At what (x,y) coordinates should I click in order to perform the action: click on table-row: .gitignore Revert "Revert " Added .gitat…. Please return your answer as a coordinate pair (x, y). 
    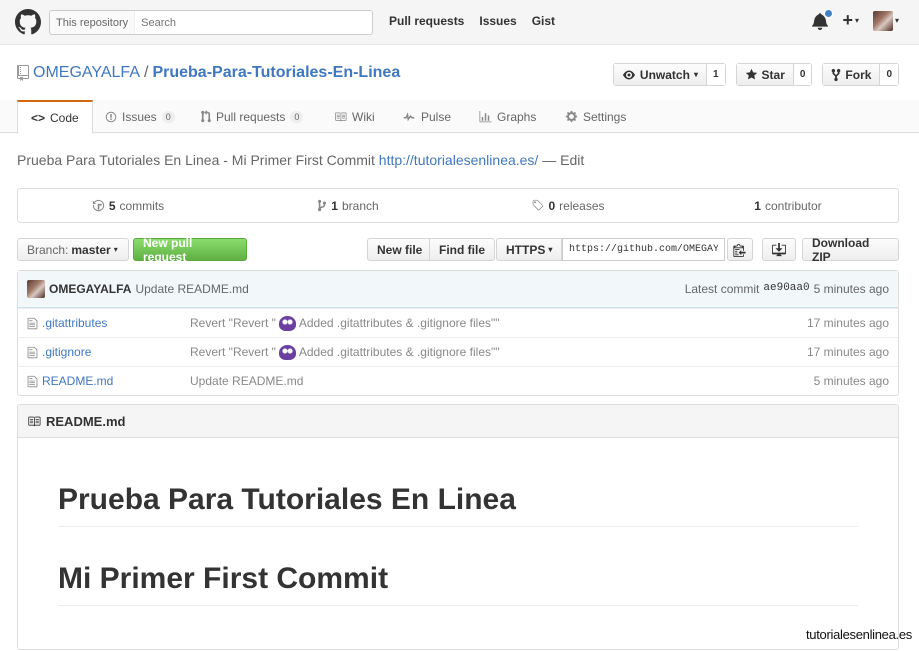
    Looking at the image, I should click on (458, 351).